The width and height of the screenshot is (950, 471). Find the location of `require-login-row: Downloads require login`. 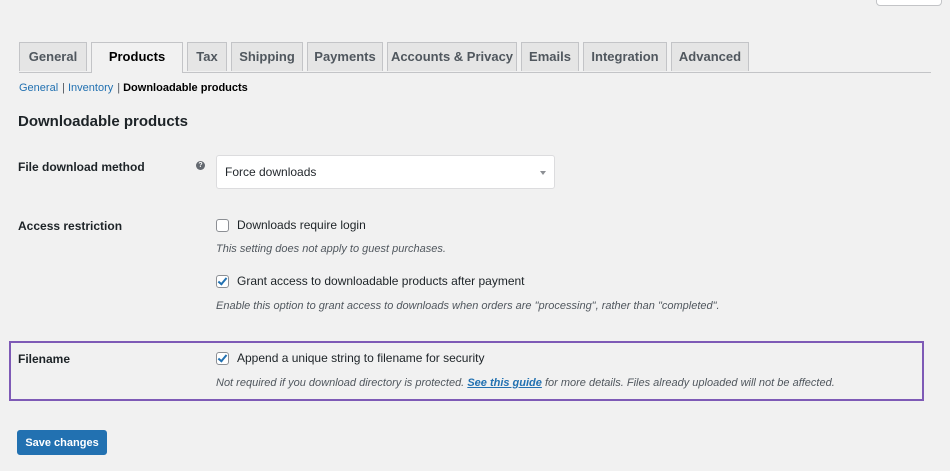

require-login-row: Downloads require login is located at coordinates (291, 225).